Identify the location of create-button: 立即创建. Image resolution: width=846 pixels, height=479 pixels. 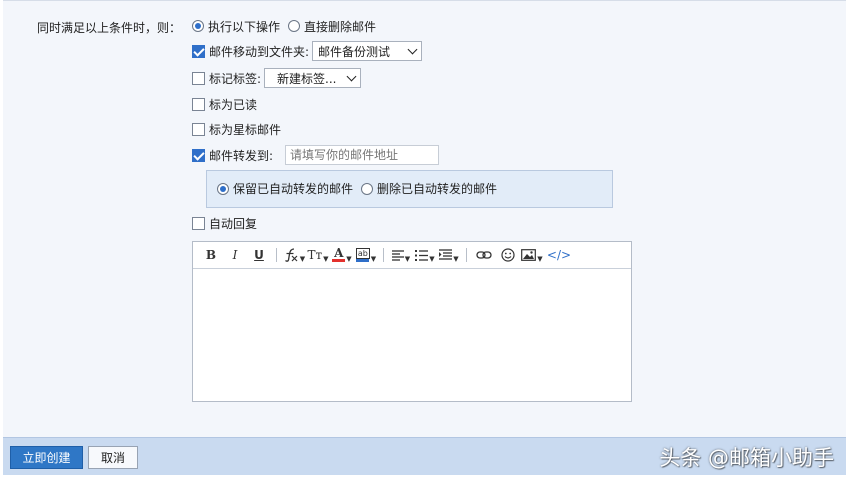
(46, 457).